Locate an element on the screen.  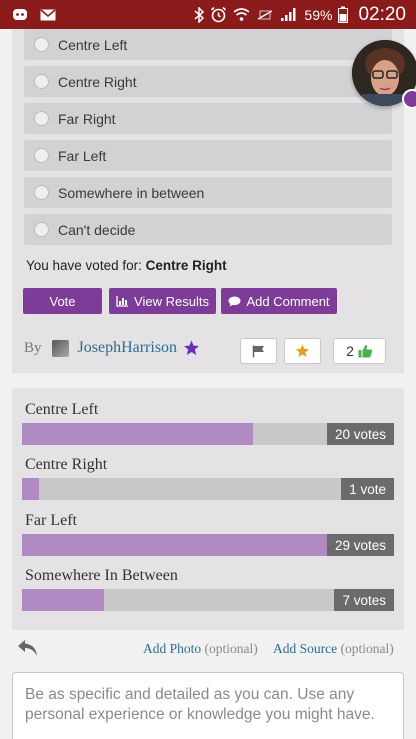
add-comment-button: Add Comment is located at coordinates (279, 301).